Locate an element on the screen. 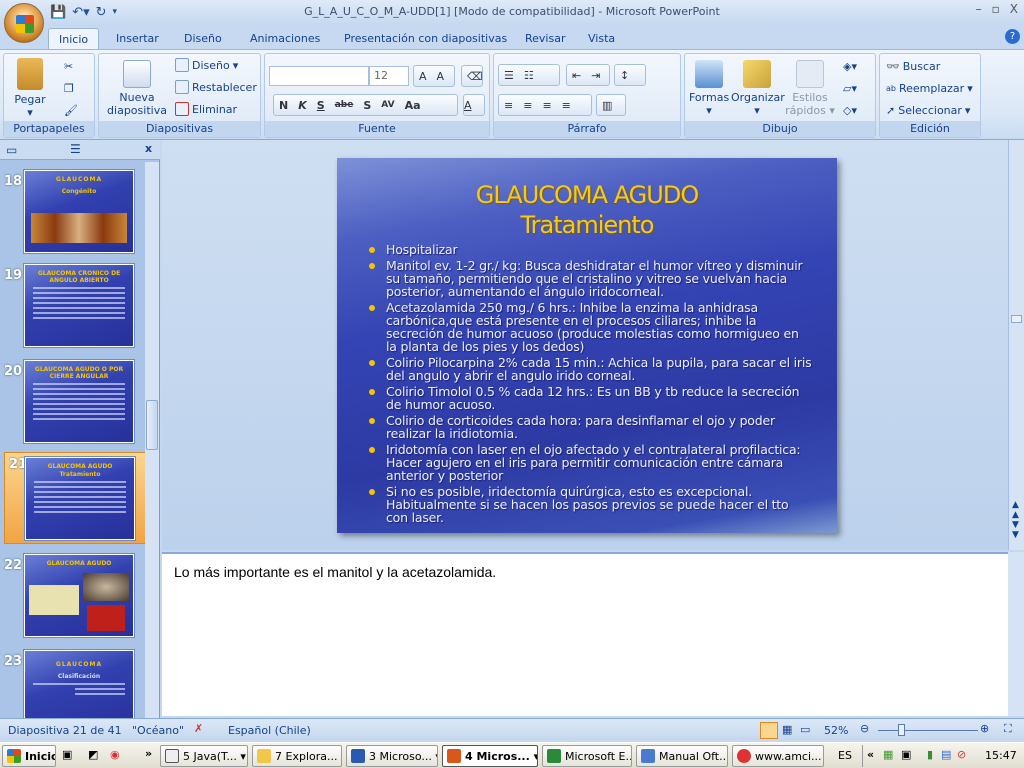 Image resolution: width=1024 pixels, height=768 pixels. quick-launch-app-icon: ◩ is located at coordinates (93, 754).